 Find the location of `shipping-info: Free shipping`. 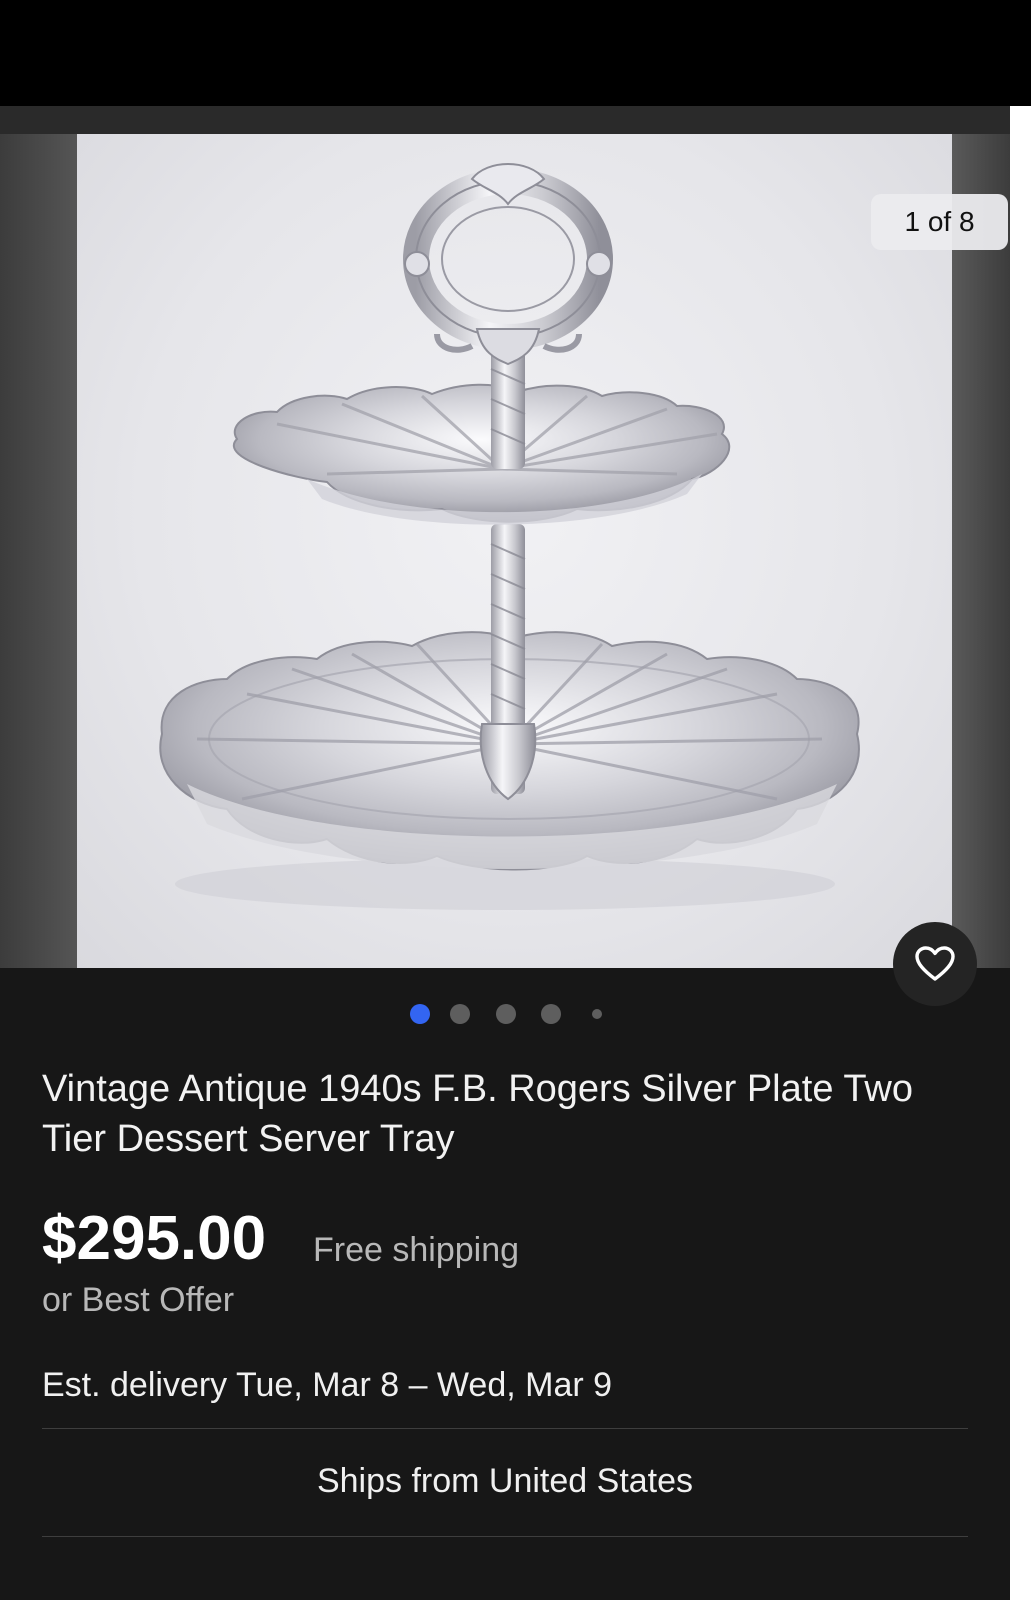

shipping-info: Free shipping is located at coordinates (416, 1250).